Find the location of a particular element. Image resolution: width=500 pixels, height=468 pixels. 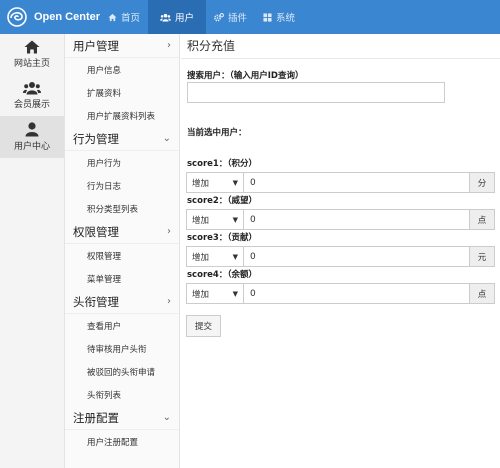

top-nav: 首页 用户 插件 系统 is located at coordinates (201, 17).